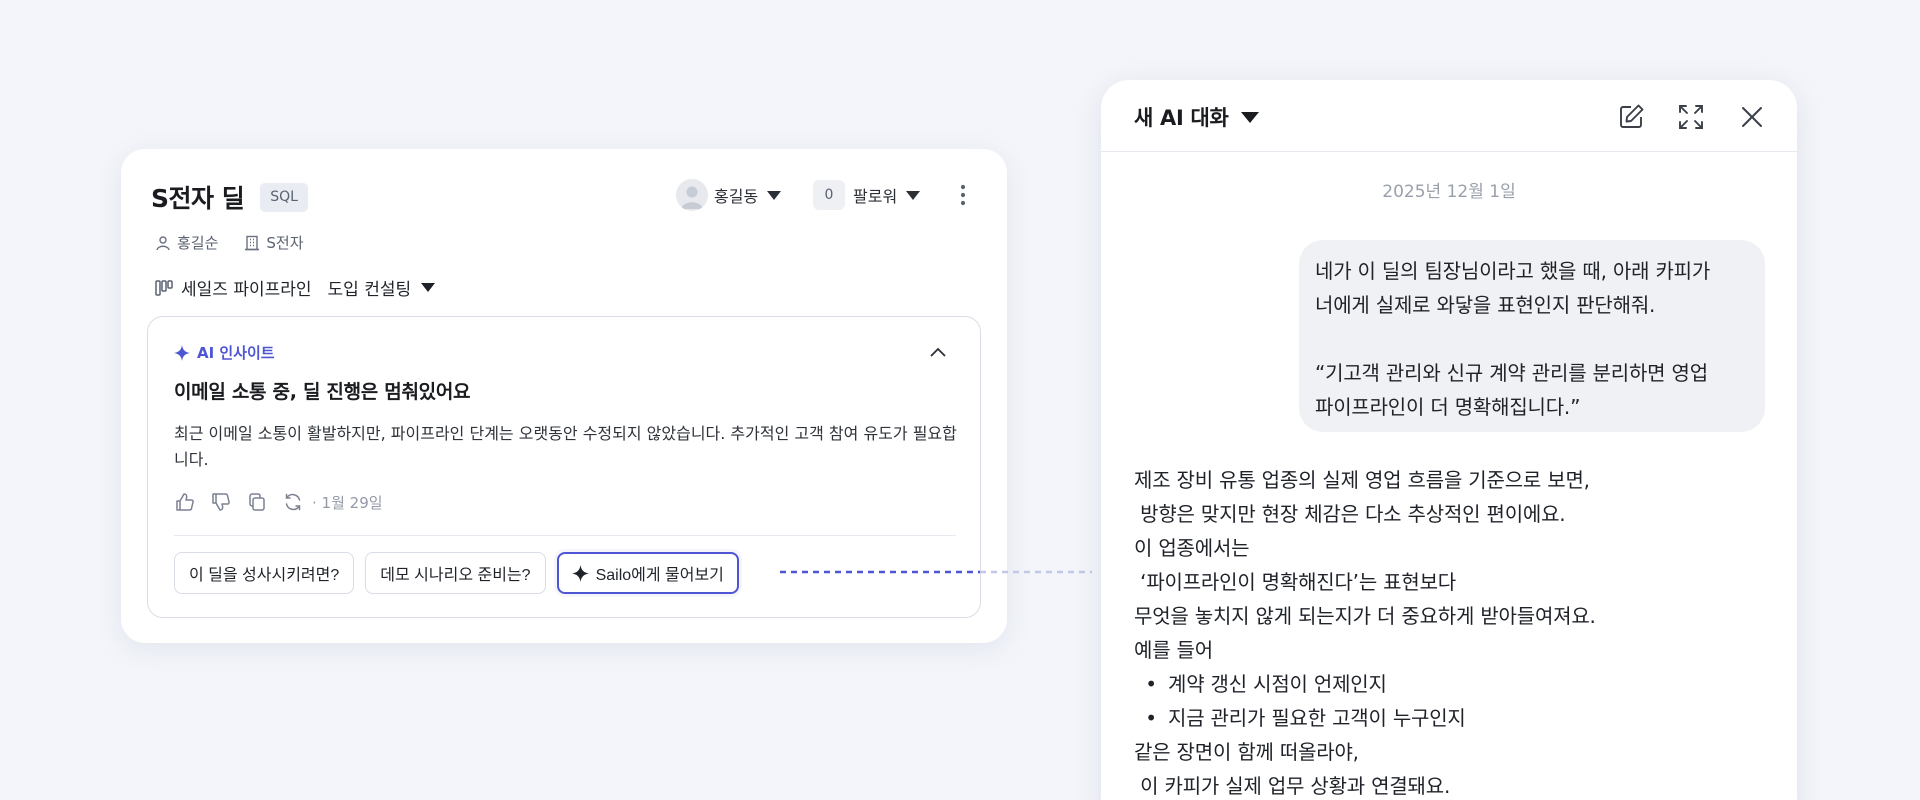  What do you see at coordinates (347, 502) in the screenshot?
I see `insight-date: · 1월 29일` at bounding box center [347, 502].